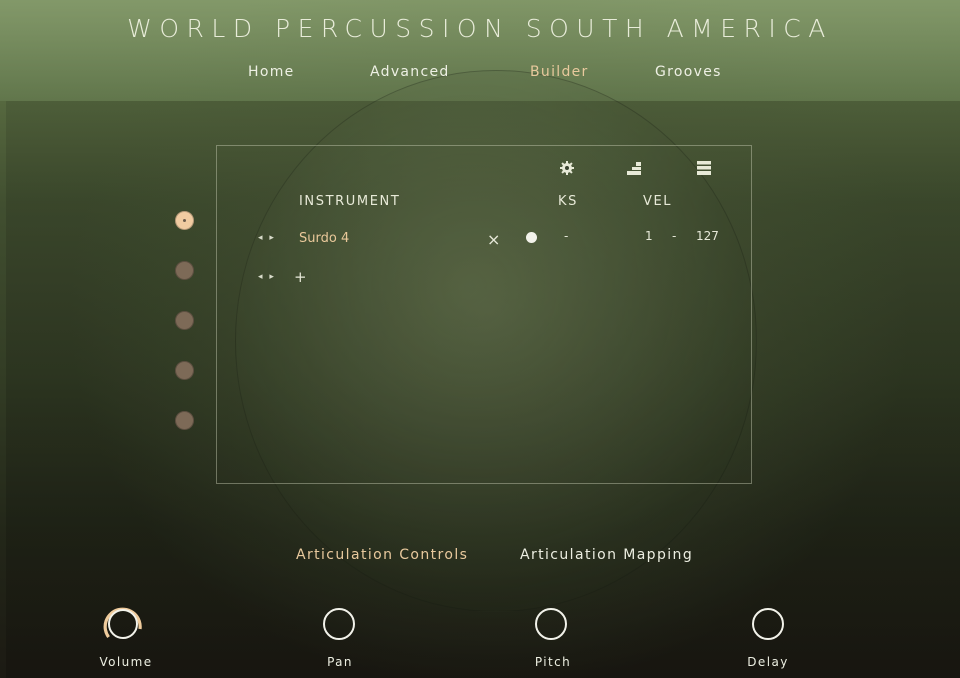 The height and width of the screenshot is (678, 960). I want to click on stairs-icon, so click(634, 169).